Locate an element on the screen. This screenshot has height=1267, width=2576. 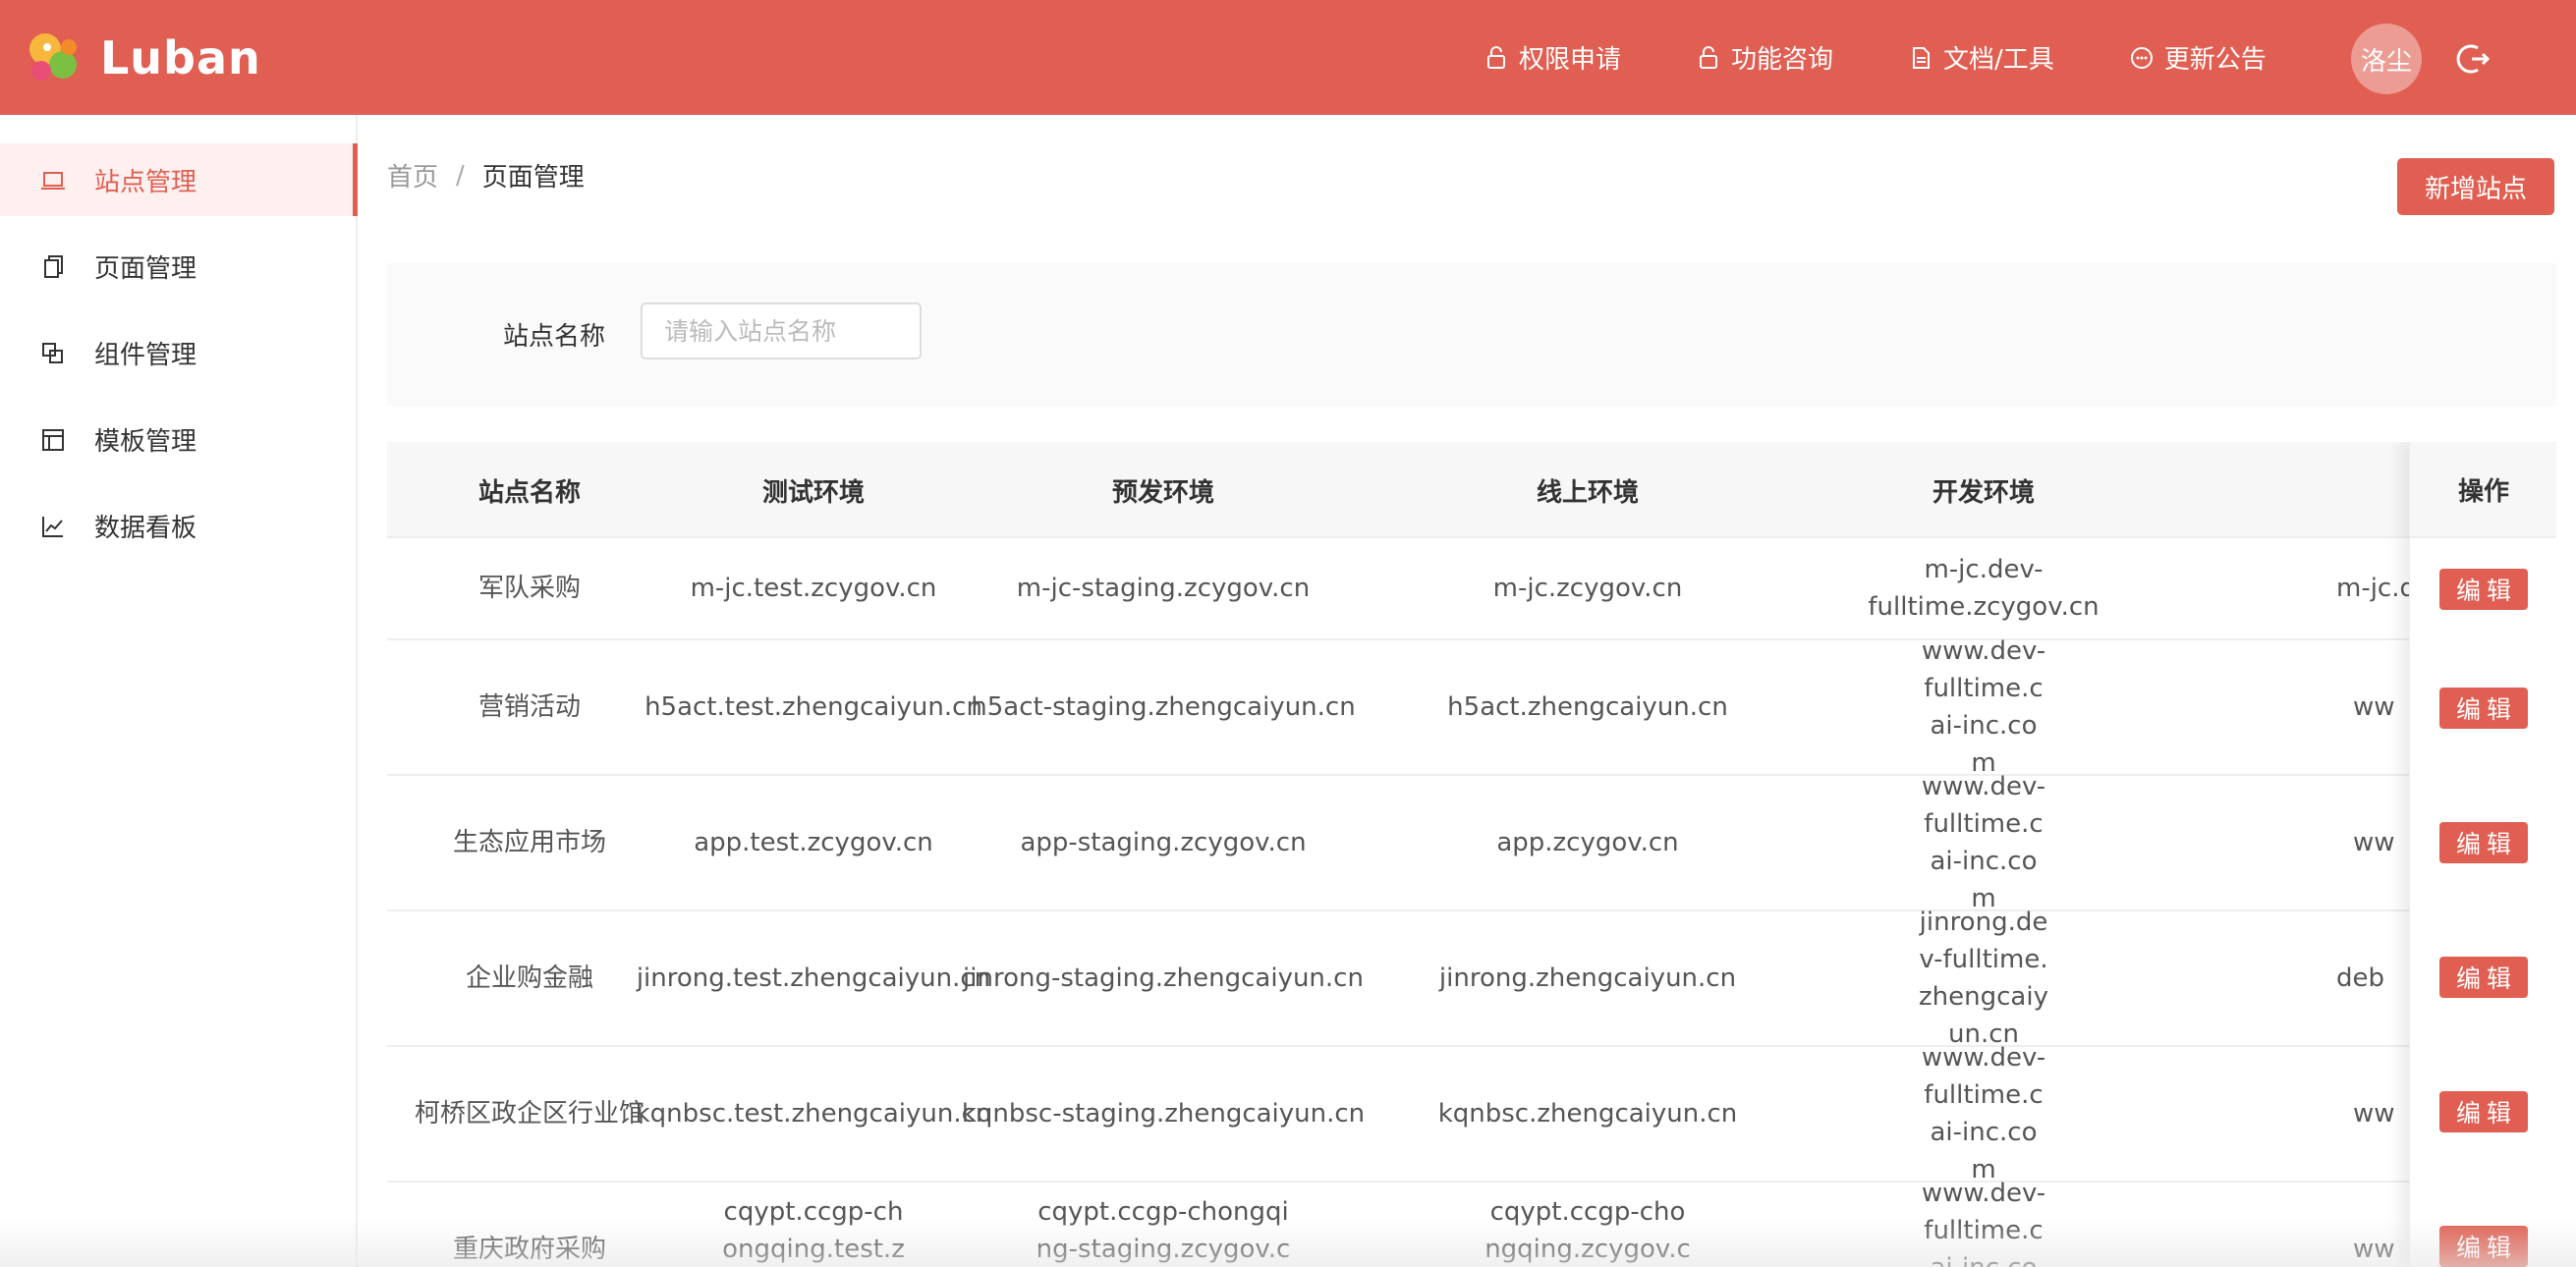
component-icon is located at coordinates (52, 353).